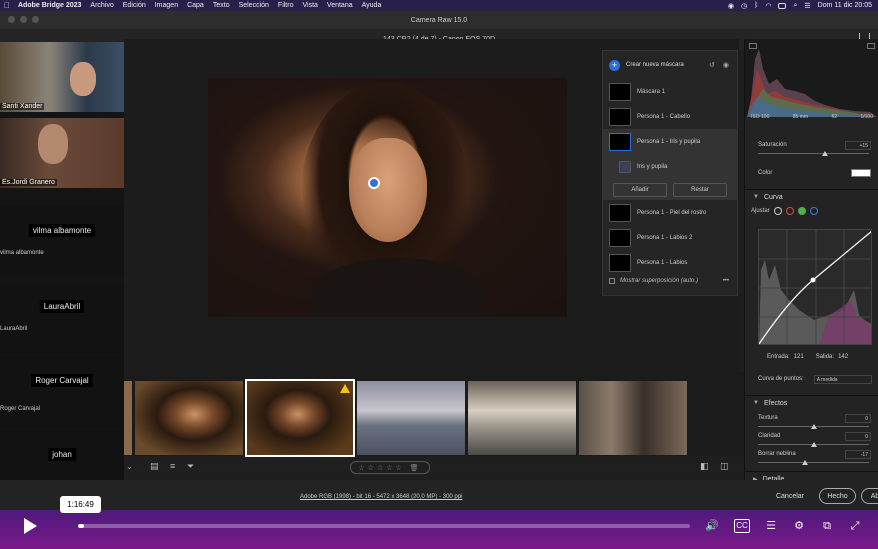  What do you see at coordinates (799, 526) in the screenshot?
I see `settings-icon: ⚙` at bounding box center [799, 526].